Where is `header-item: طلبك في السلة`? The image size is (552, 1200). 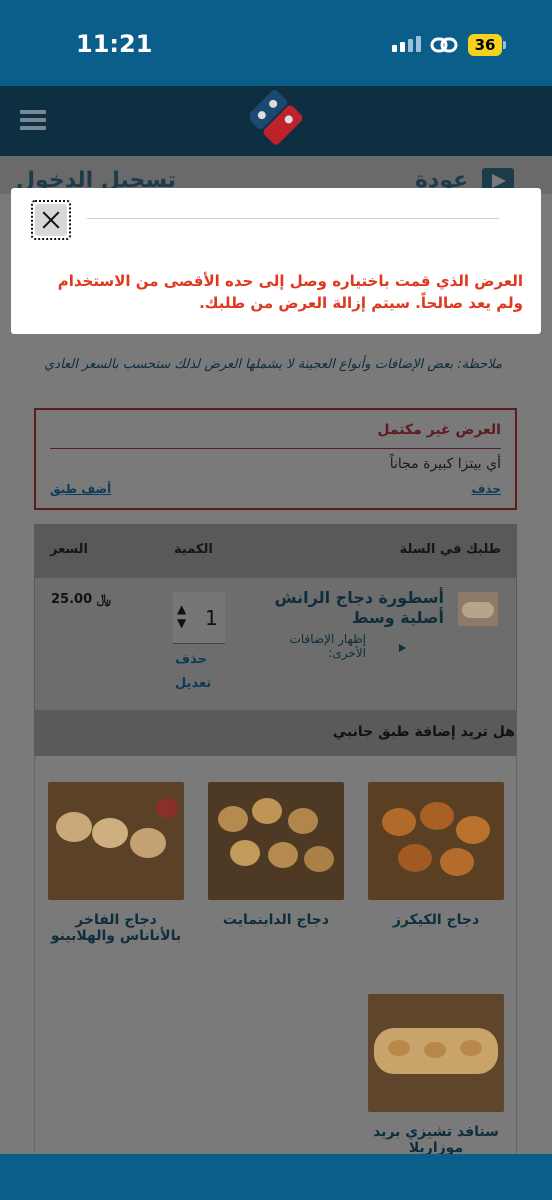
header-item: طلبك في السلة is located at coordinates (450, 549).